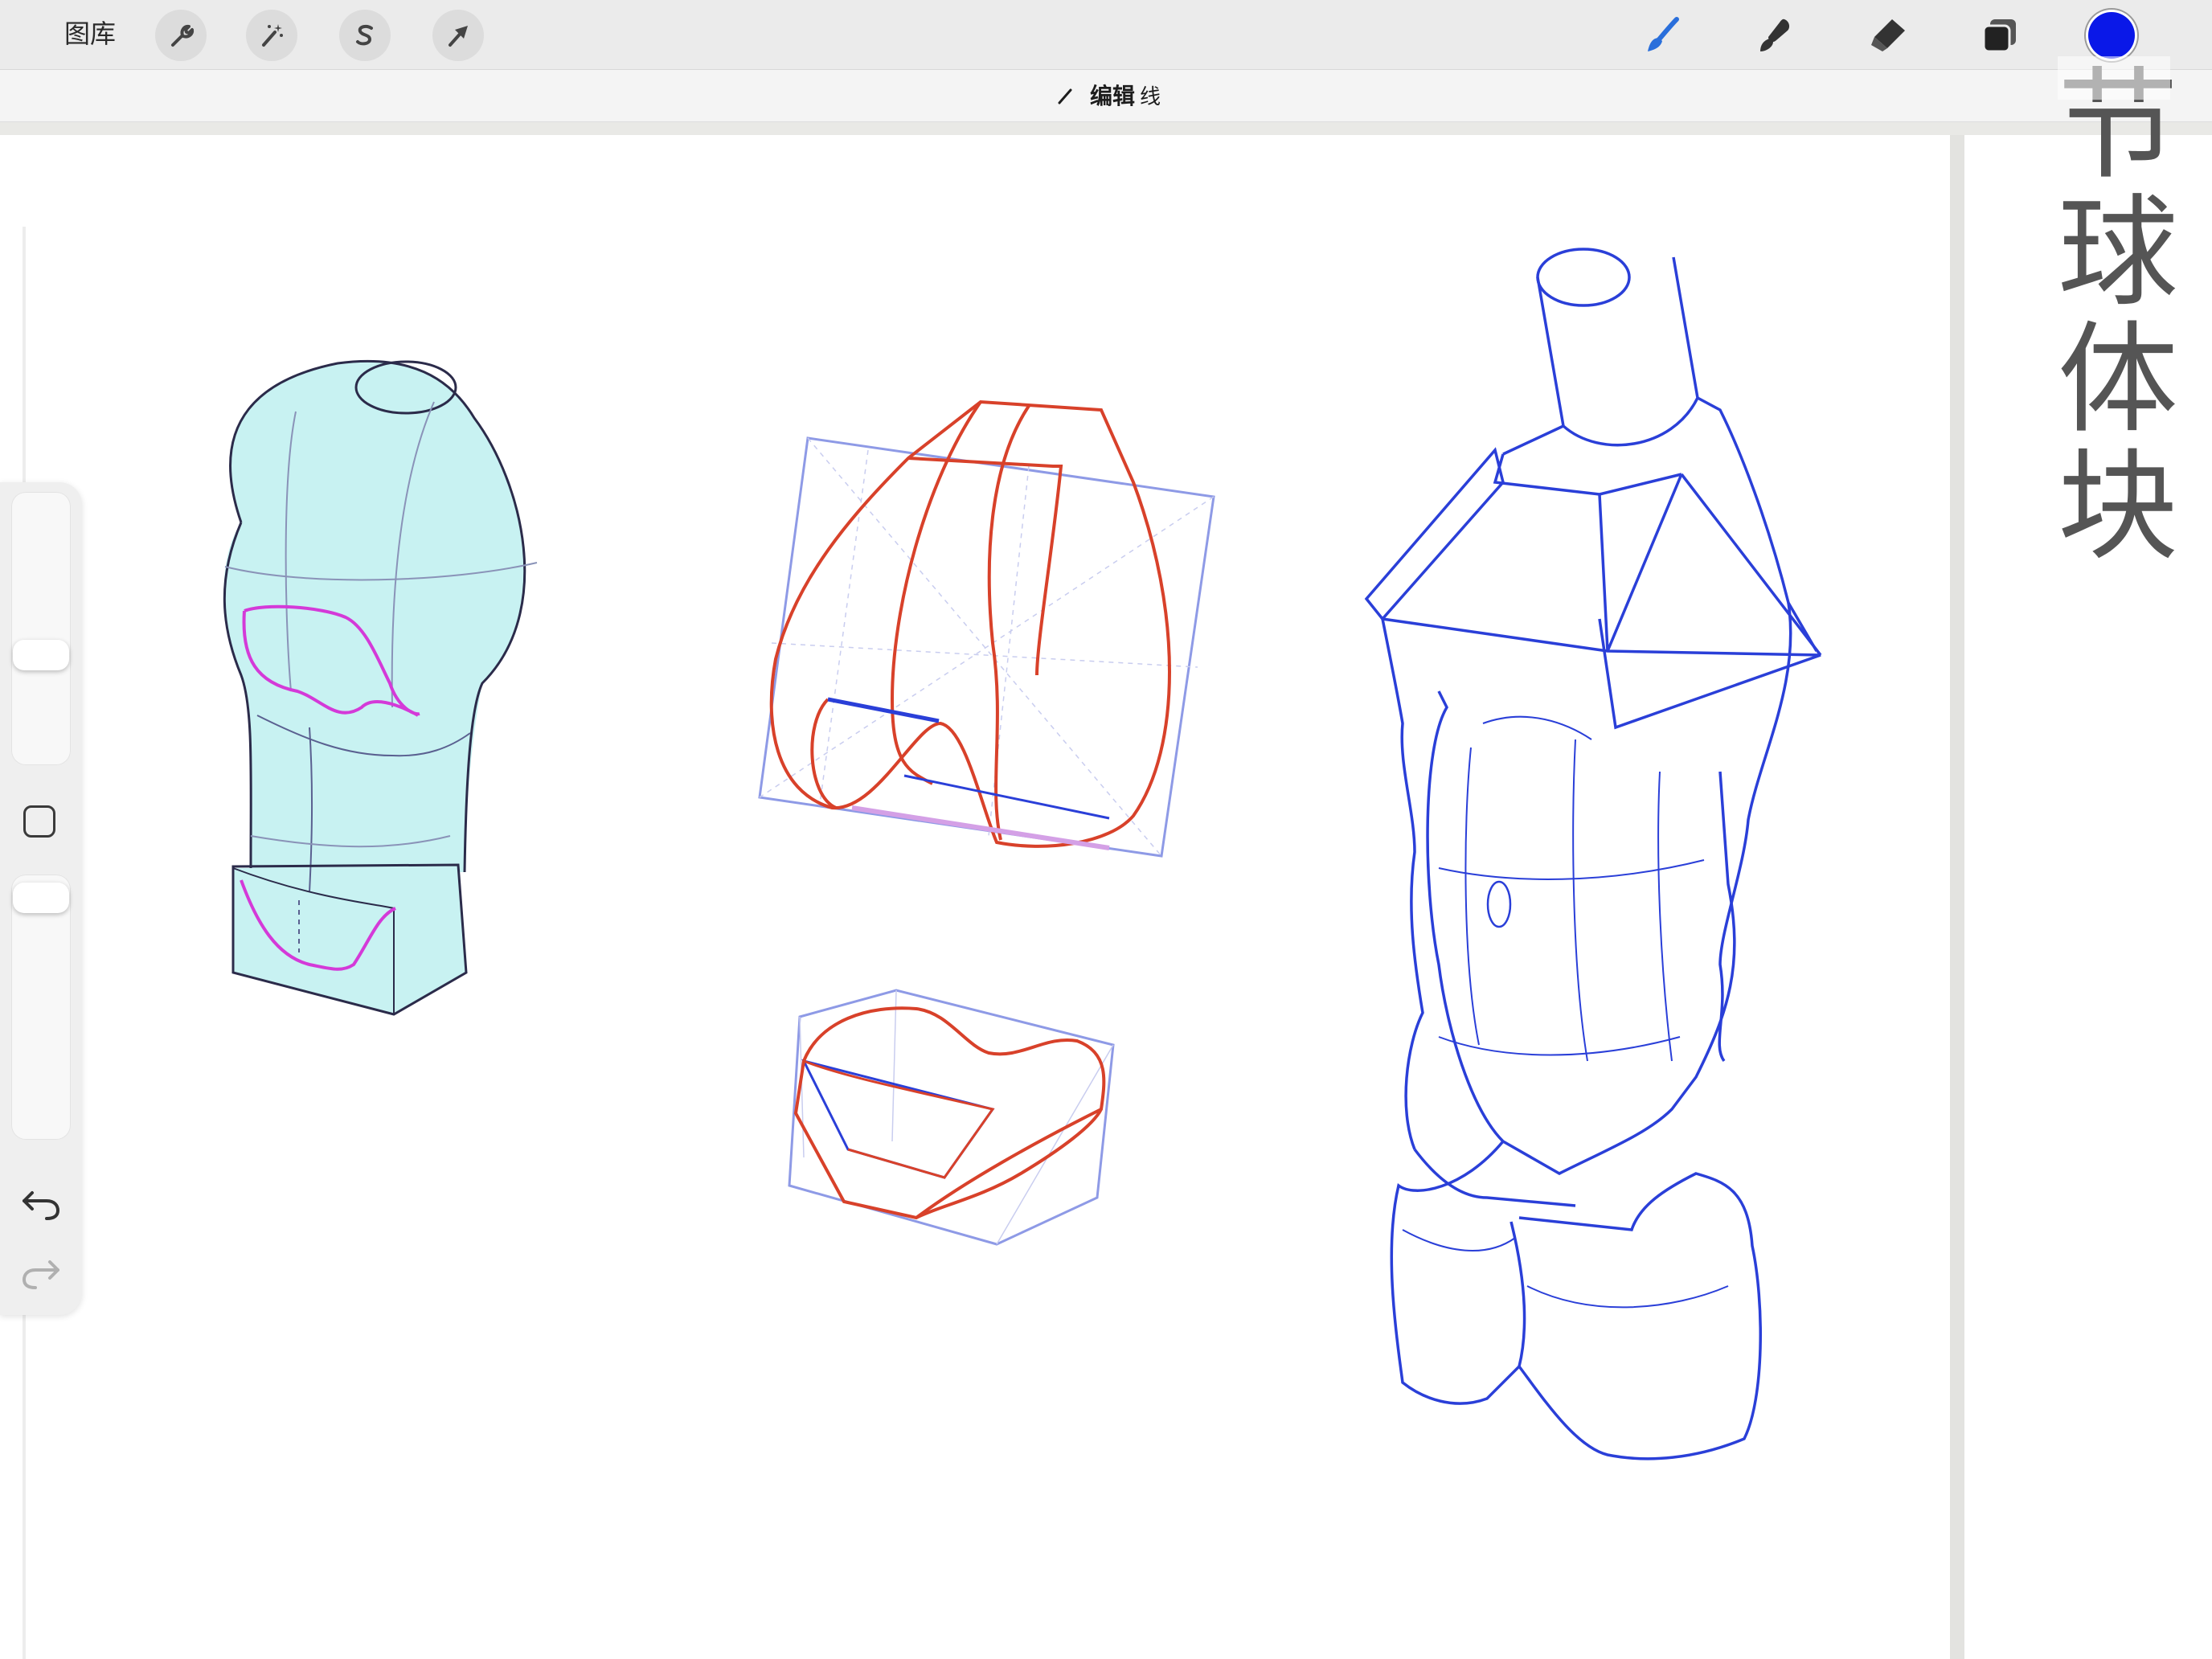 Image resolution: width=2212 pixels, height=1659 pixels. Describe the element at coordinates (39, 821) in the screenshot. I see `modify-square-button` at that location.